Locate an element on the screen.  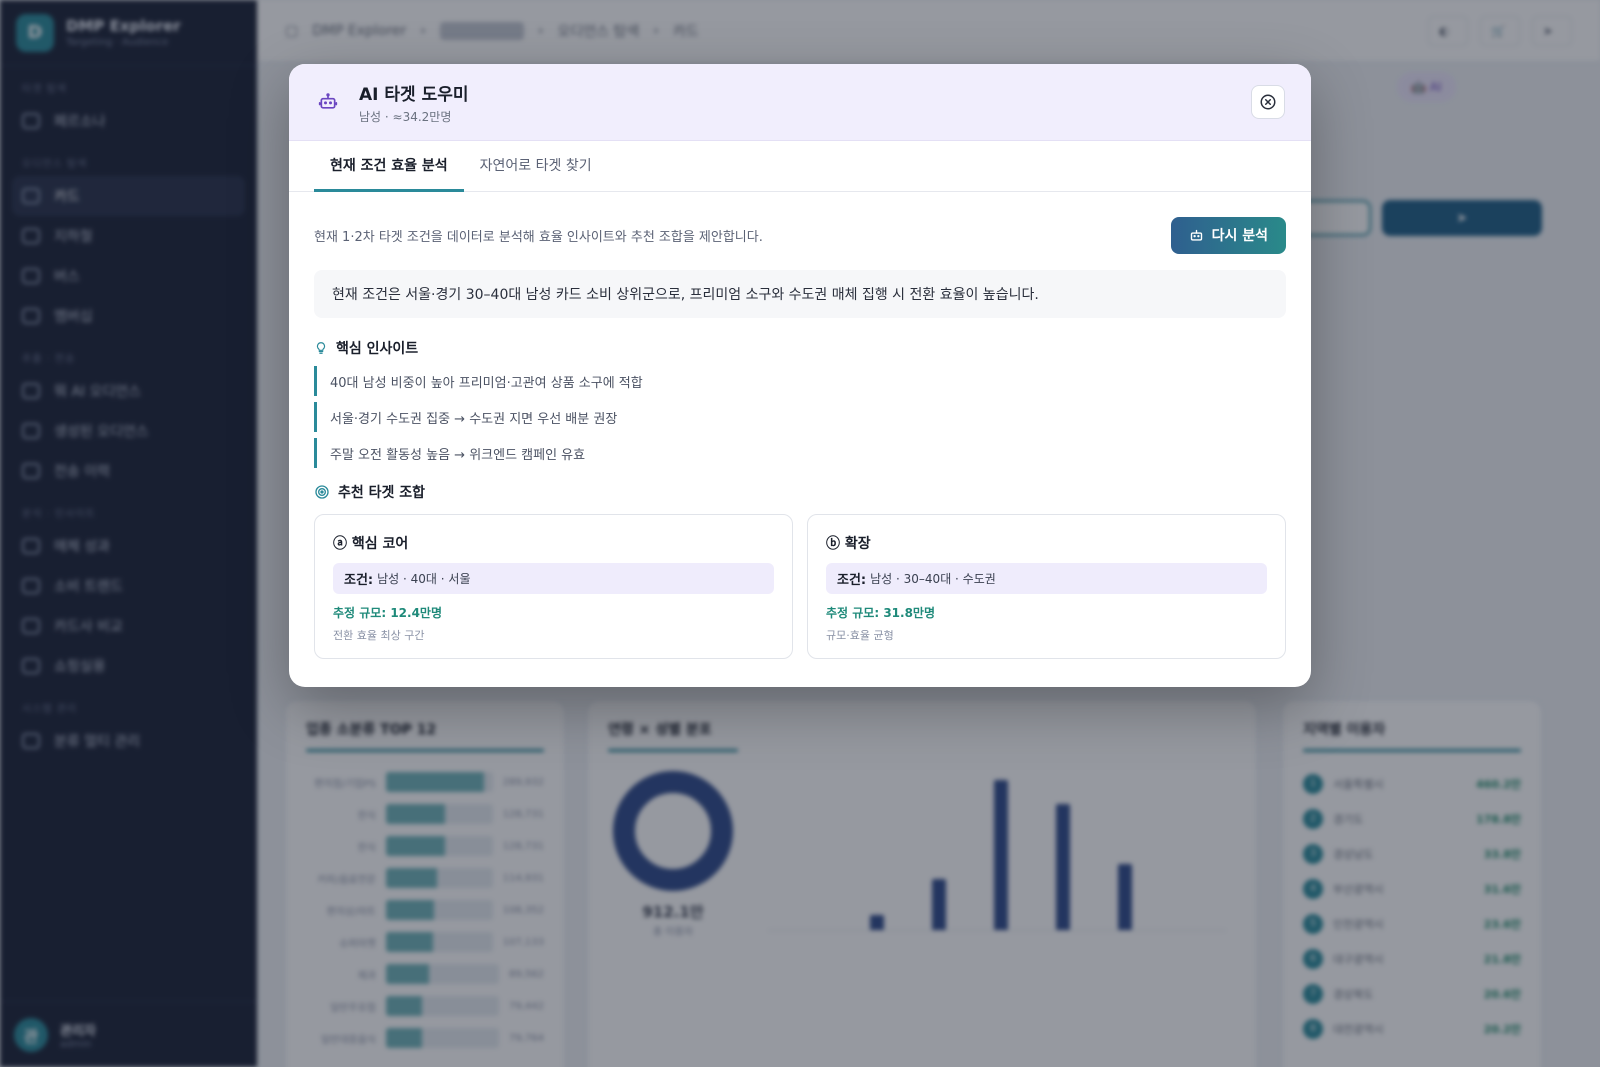
combo-note: 전환 효율 최상 구간 is located at coordinates (379, 635).